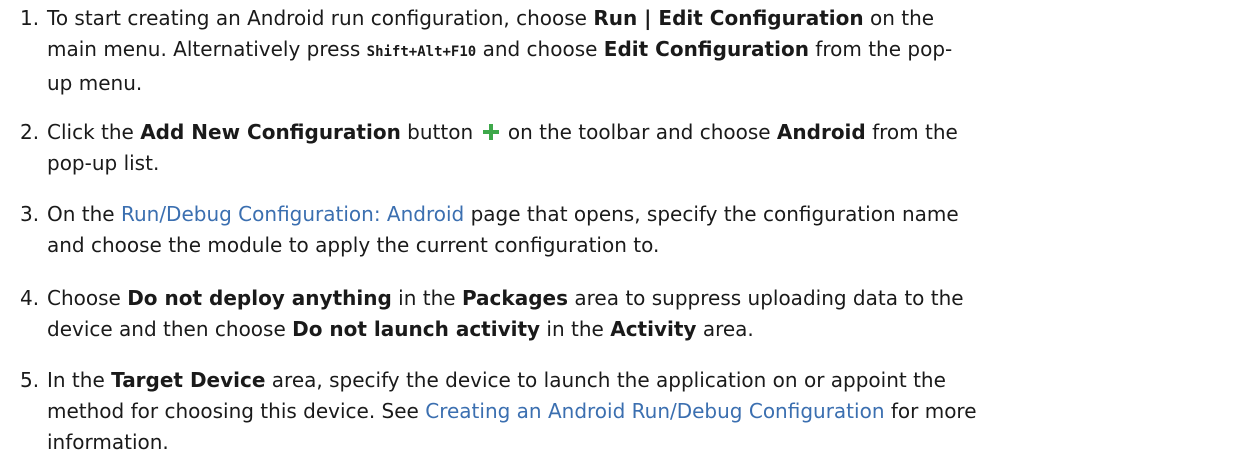 Image resolution: width=1243 pixels, height=475 pixels. Describe the element at coordinates (440, 132) in the screenshot. I see `text-run: button` at that location.